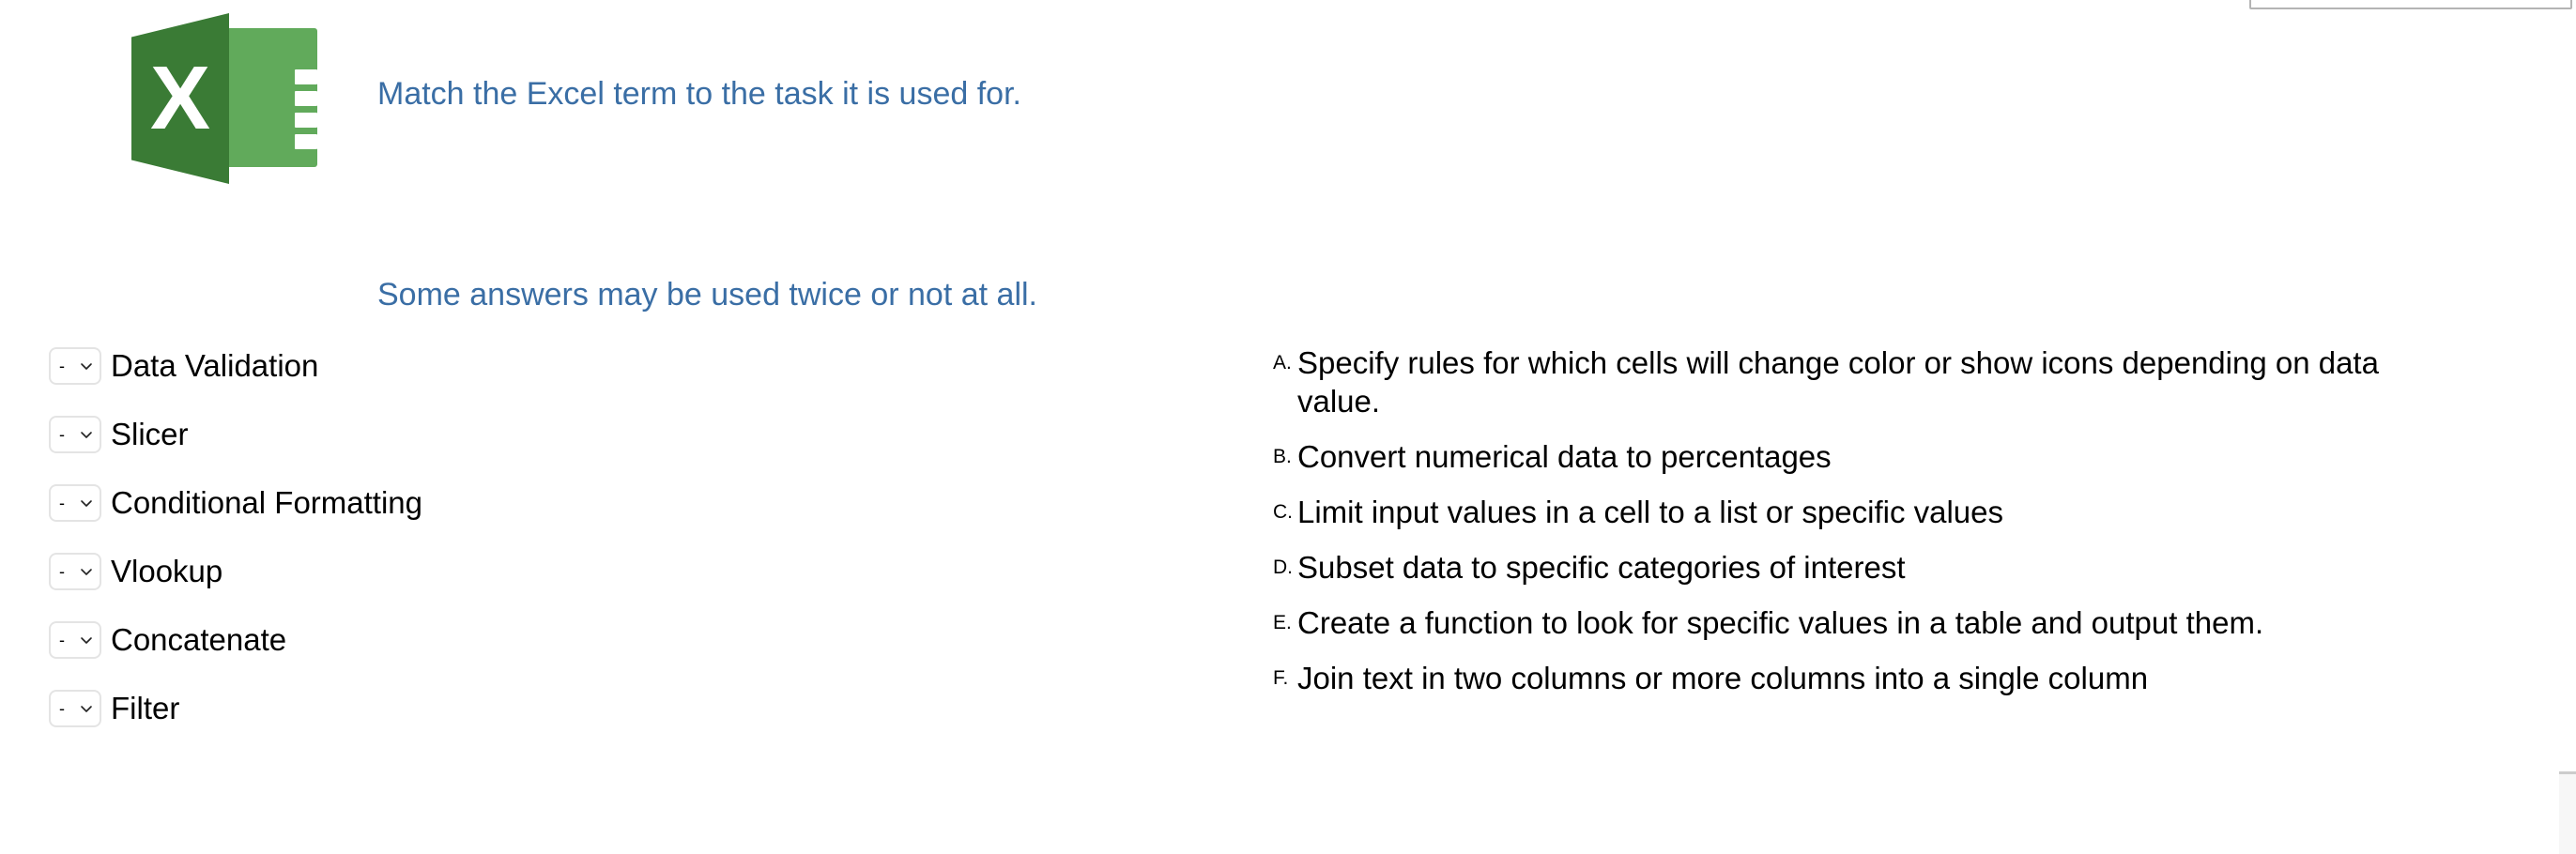 The height and width of the screenshot is (854, 2576). I want to click on term-label: Concatenate, so click(199, 640).